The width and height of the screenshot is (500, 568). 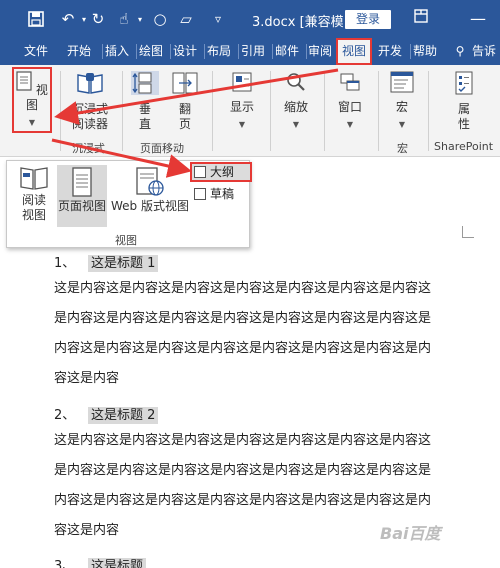 I want to click on heading-1: 1、 这是标题 1, so click(x=106, y=262).